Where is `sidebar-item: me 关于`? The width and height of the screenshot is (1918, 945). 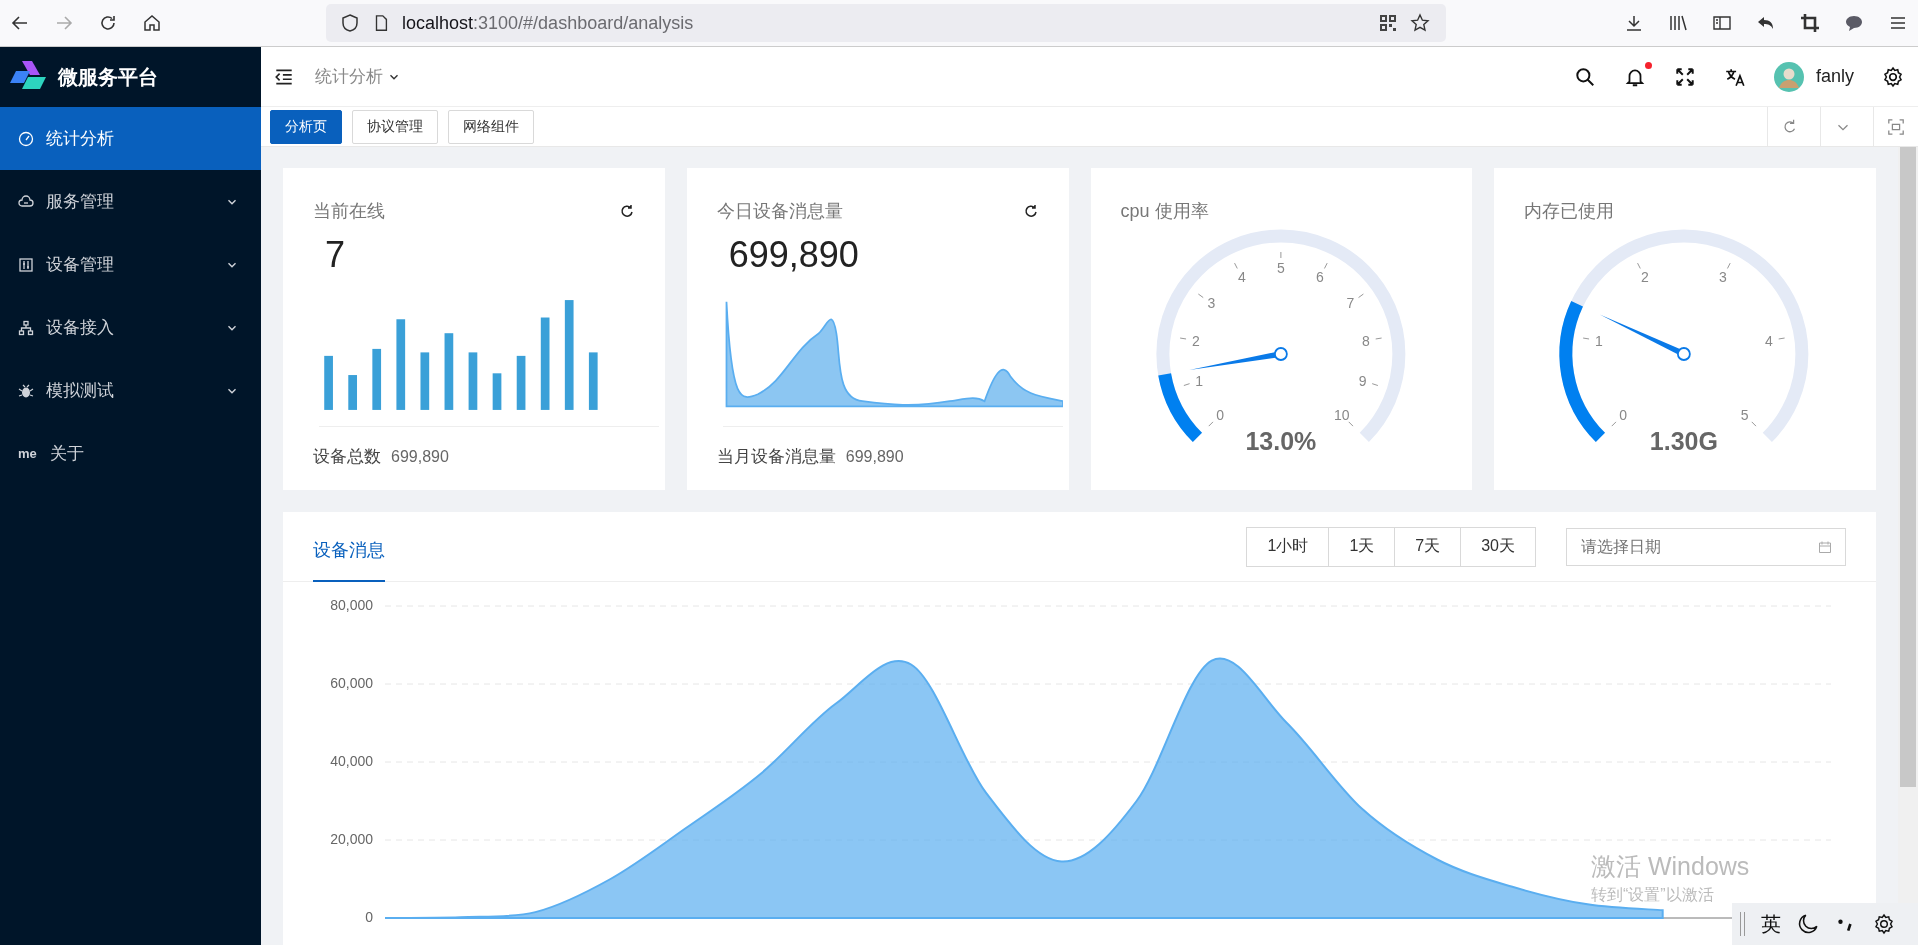
sidebar-item: me 关于 is located at coordinates (130, 453).